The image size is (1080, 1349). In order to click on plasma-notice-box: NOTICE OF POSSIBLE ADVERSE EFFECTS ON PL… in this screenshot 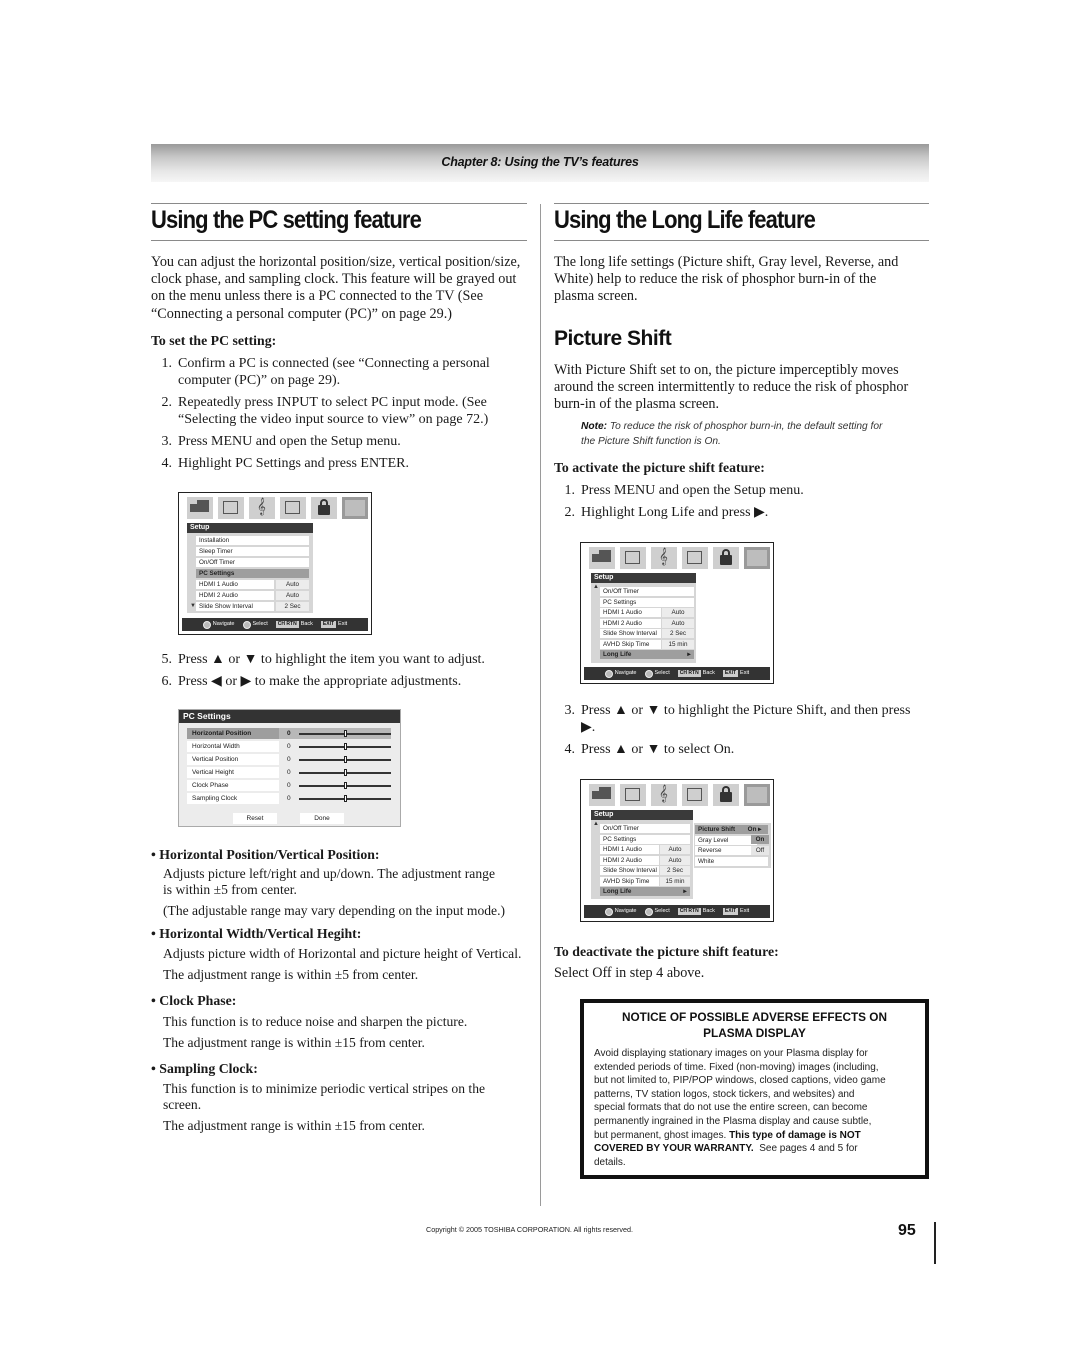, I will do `click(754, 1089)`.